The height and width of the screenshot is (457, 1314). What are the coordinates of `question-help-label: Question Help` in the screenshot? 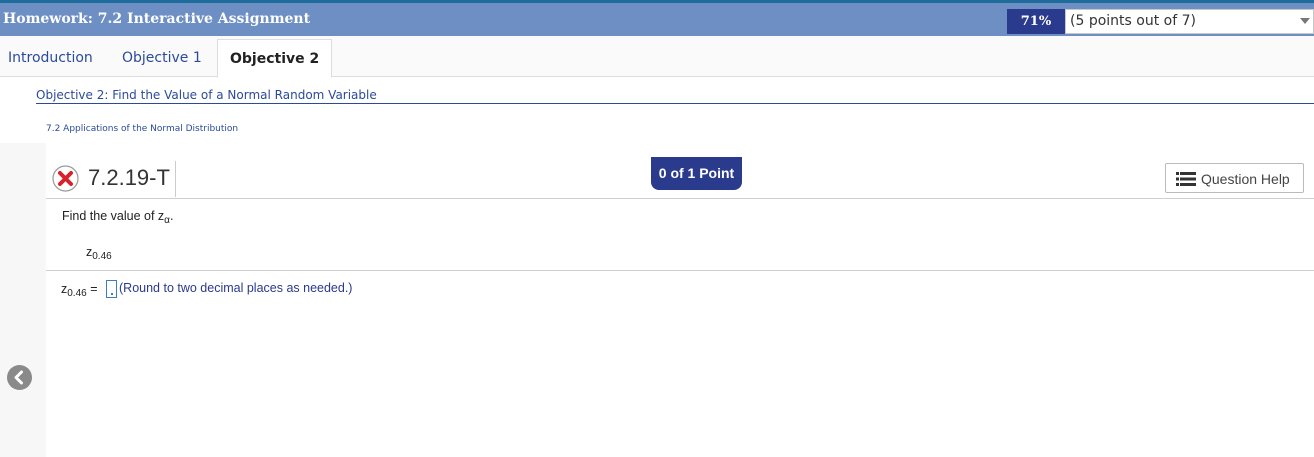 It's located at (1245, 179).